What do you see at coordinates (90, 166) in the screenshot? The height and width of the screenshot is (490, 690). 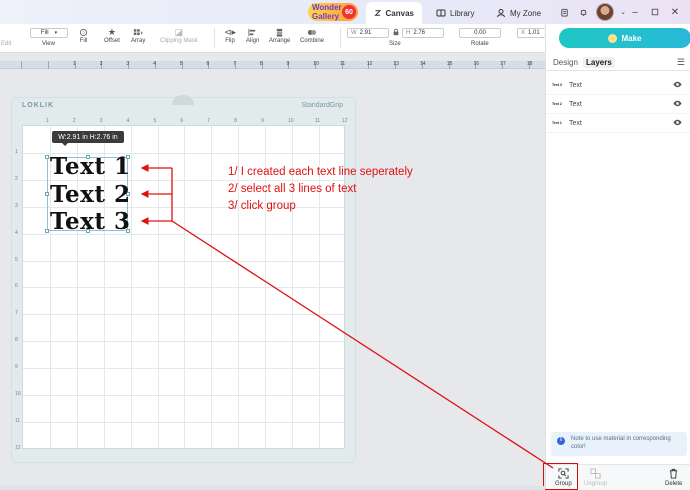 I see `text-object-1: Text 1` at bounding box center [90, 166].